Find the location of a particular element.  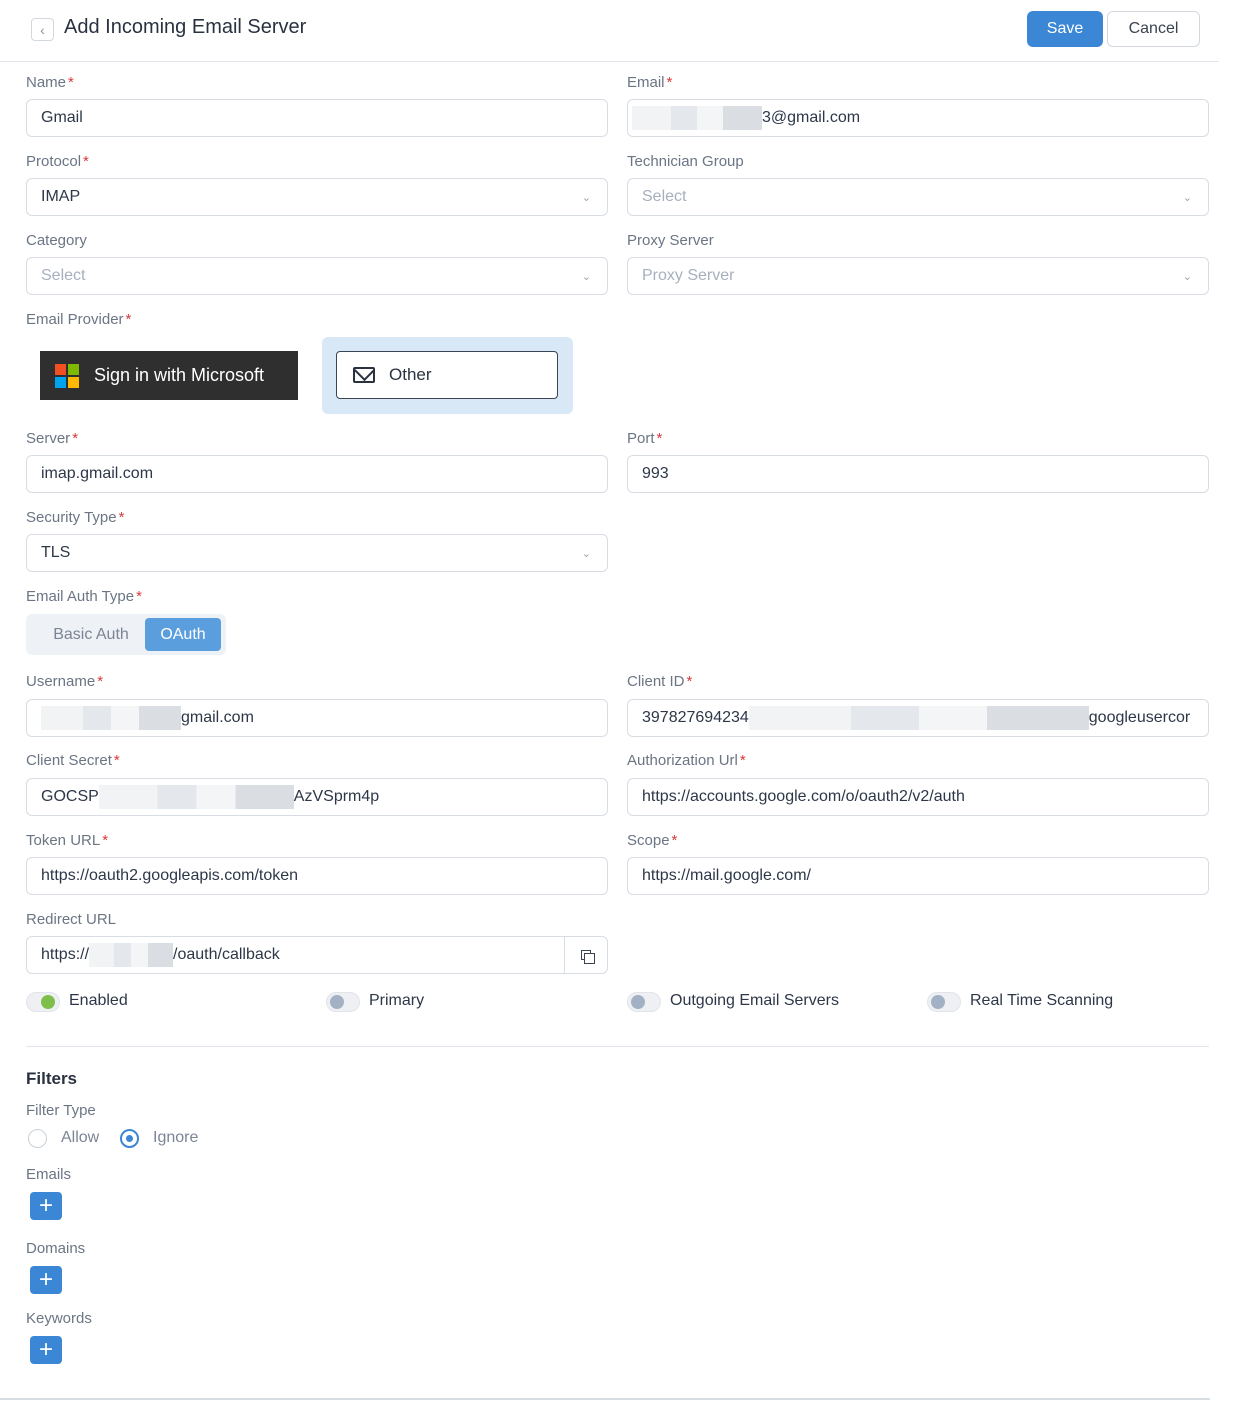

category-select: Select ⌄ is located at coordinates (317, 276).